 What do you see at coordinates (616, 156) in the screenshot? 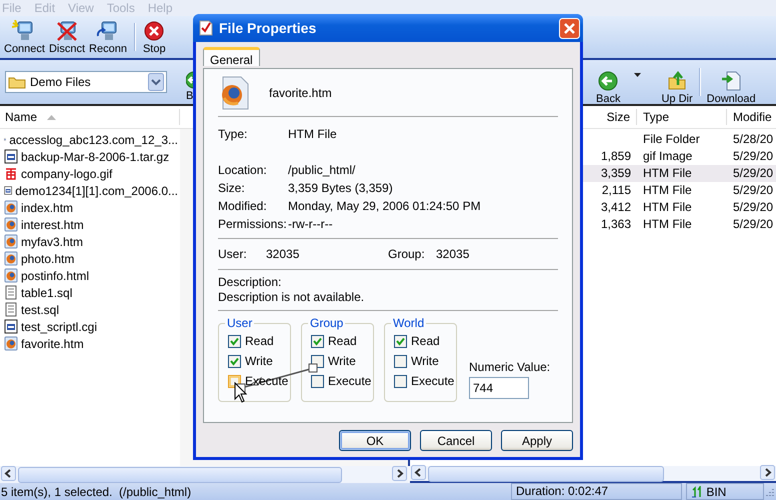
I see `table-cell-text: 1,859` at bounding box center [616, 156].